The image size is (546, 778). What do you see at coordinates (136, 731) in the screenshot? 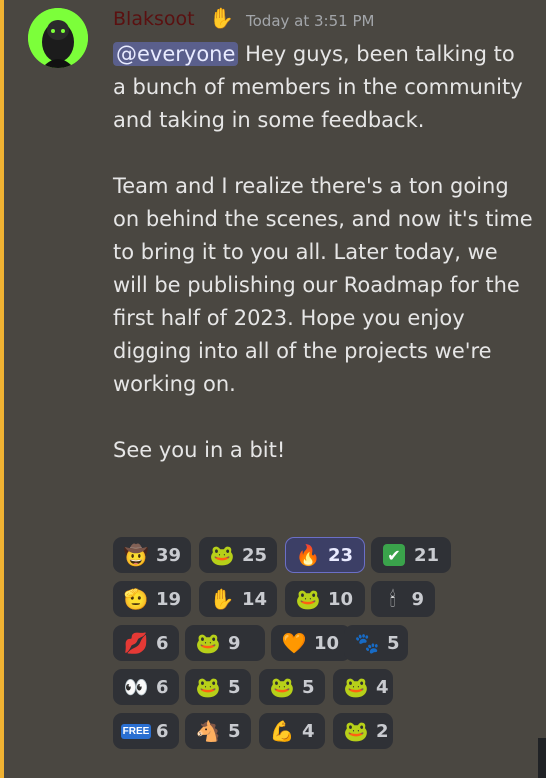
I see `free-badge-icon: FREE` at bounding box center [136, 731].